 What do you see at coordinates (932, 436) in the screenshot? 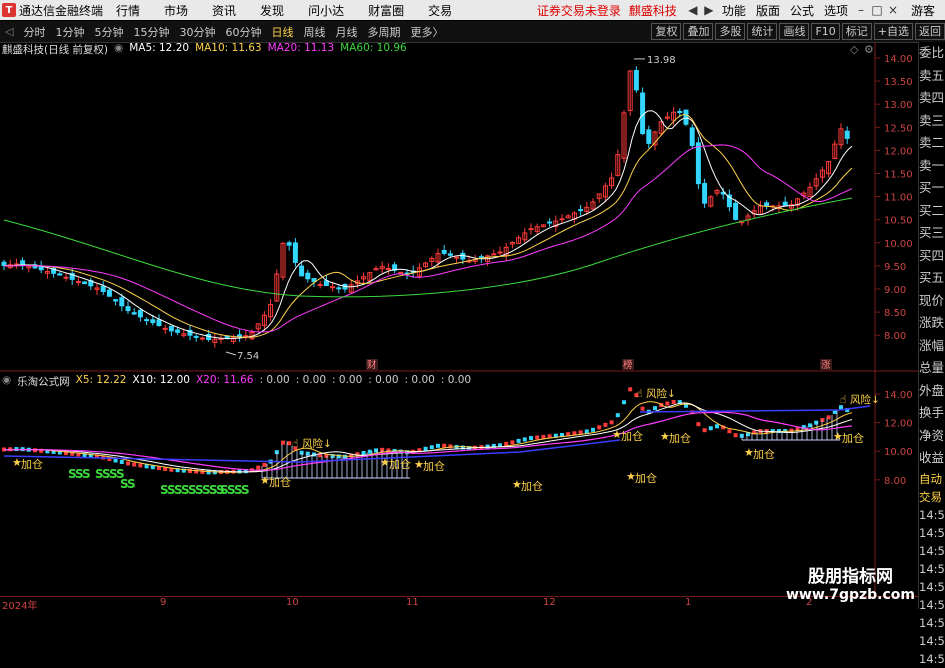
I see `side-item-17: 净资` at bounding box center [932, 436].